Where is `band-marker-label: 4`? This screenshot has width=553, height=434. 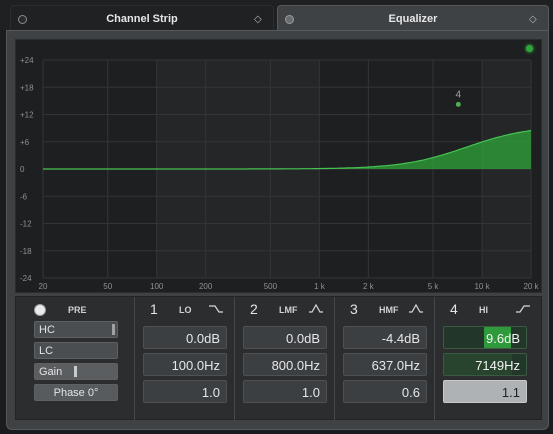 band-marker-label: 4 is located at coordinates (459, 94).